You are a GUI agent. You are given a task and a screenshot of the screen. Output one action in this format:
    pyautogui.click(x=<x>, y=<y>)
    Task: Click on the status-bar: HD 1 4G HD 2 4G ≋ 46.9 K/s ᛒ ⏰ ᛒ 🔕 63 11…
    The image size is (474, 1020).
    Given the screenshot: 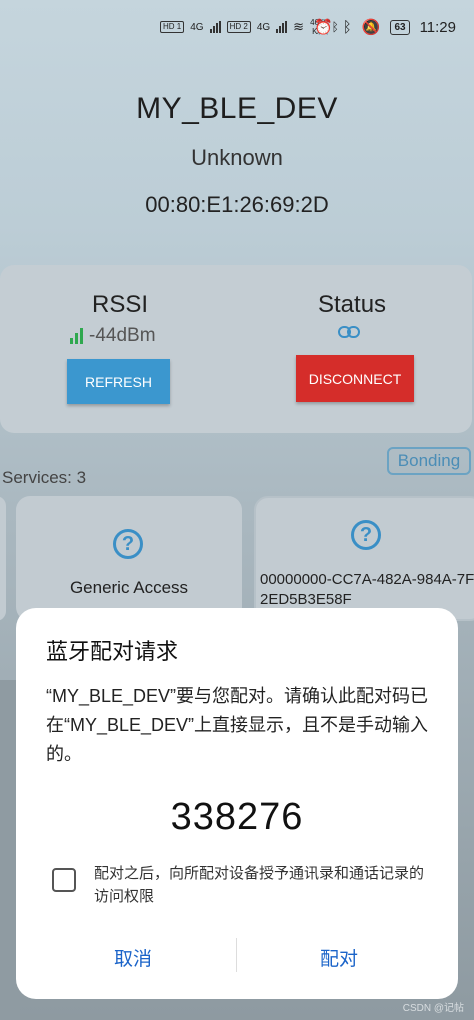 What is the action you would take?
    pyautogui.click(x=237, y=30)
    